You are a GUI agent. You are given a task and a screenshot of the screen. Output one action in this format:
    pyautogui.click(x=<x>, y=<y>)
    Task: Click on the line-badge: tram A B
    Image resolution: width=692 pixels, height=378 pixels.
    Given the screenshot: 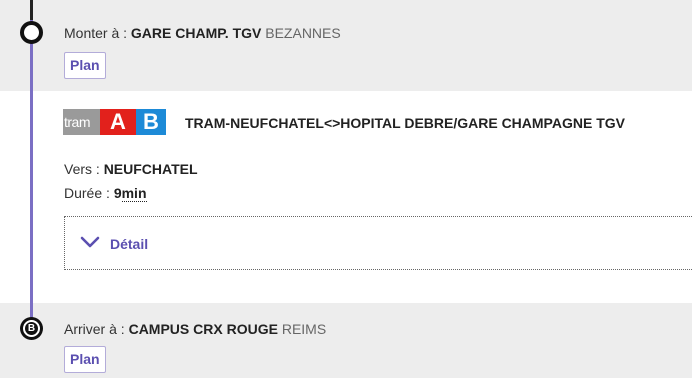 What is the action you would take?
    pyautogui.click(x=114, y=122)
    